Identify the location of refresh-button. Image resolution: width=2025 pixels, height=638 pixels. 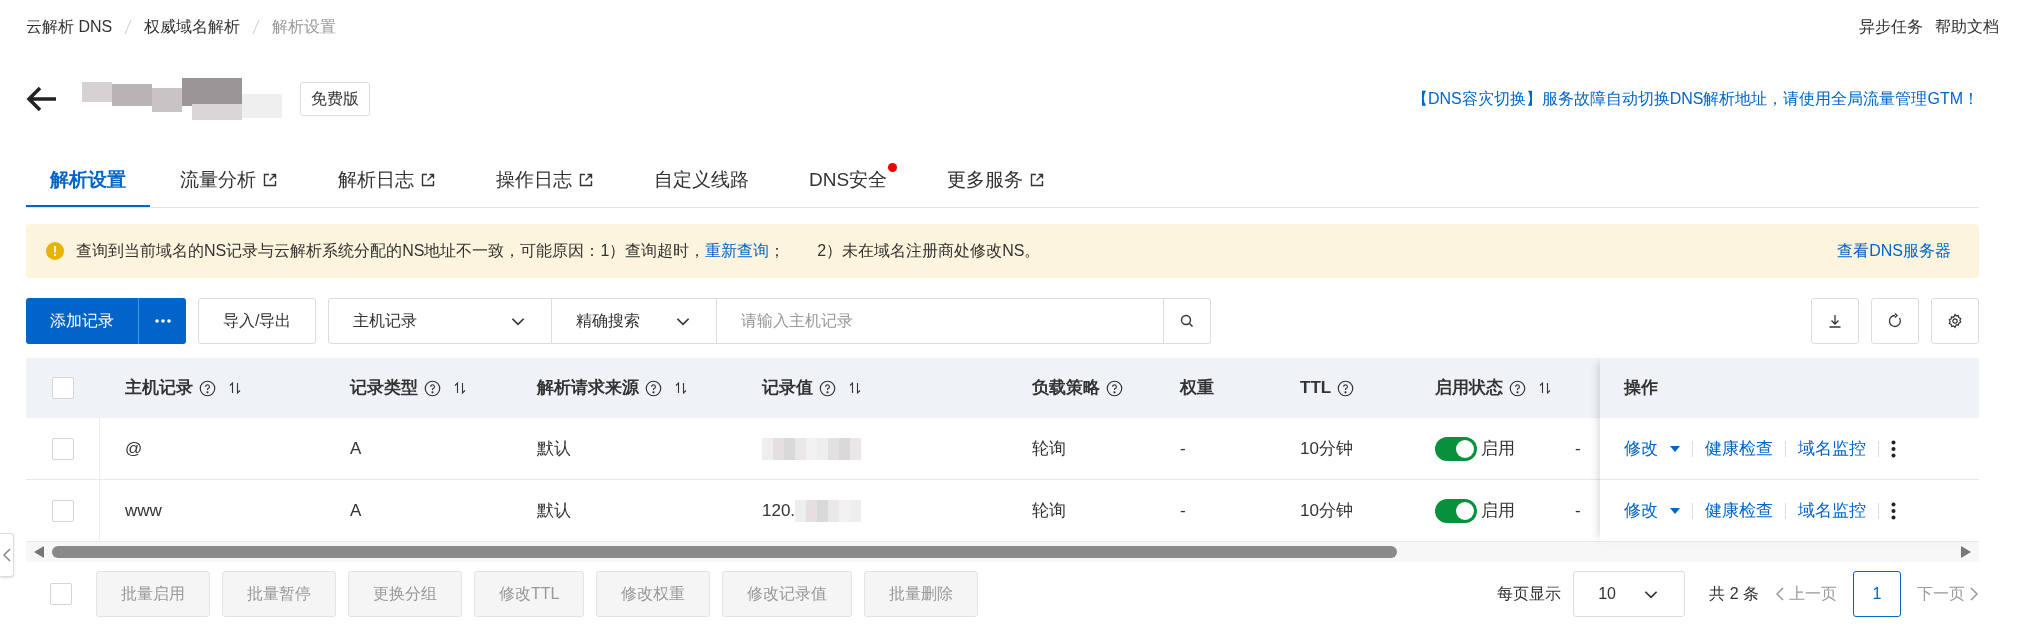
(1895, 321).